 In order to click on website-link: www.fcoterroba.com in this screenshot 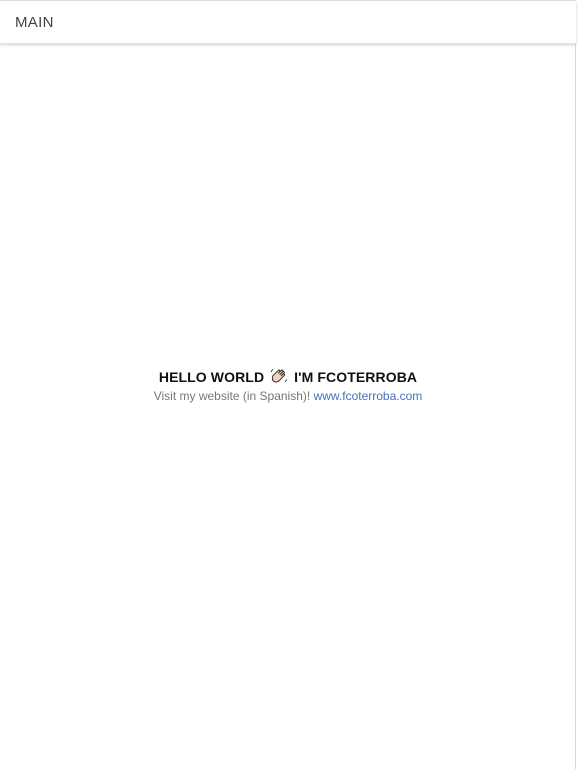, I will do `click(368, 396)`.